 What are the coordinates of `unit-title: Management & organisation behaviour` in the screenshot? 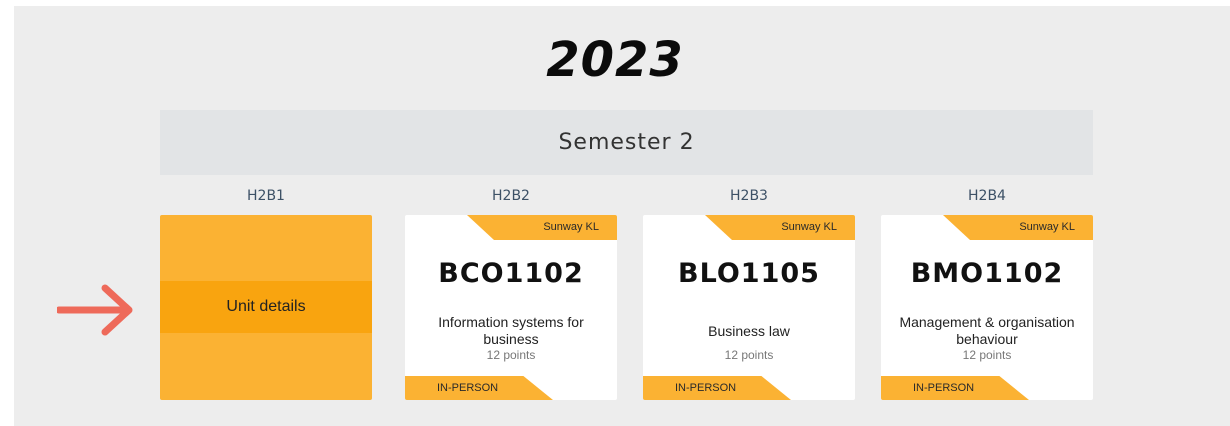 It's located at (987, 330).